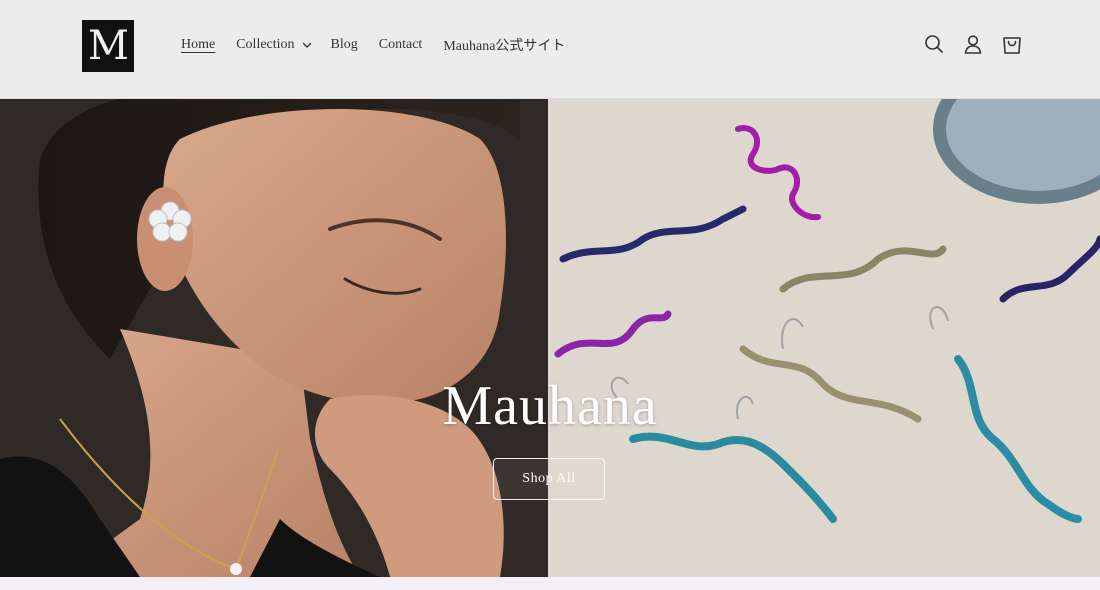  I want to click on nav-blog: Blog, so click(344, 45).